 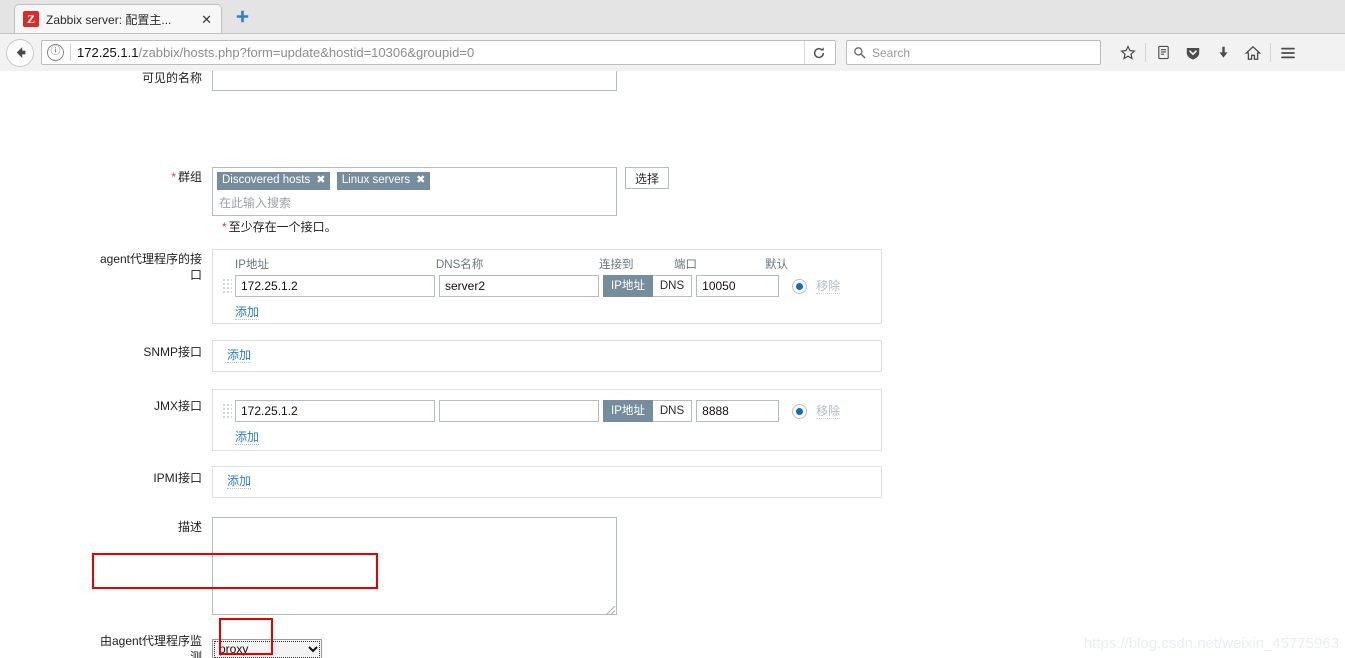 I want to click on agent-ip-input, so click(x=335, y=286).